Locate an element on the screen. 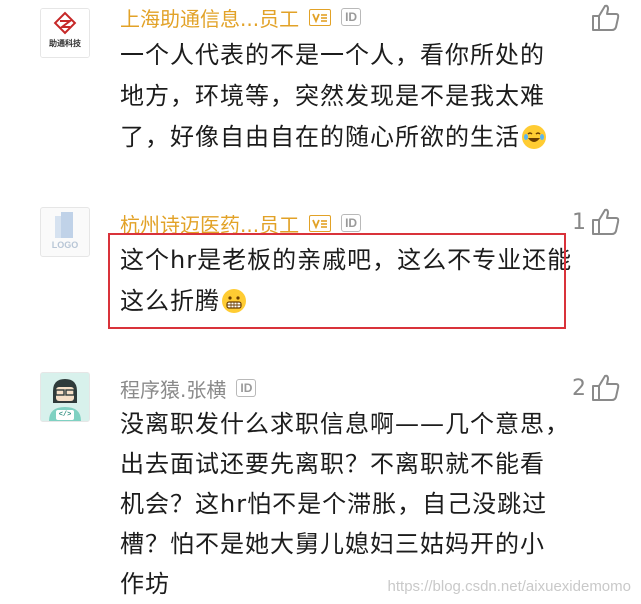  author-row: 上海助通信息...员工 ID is located at coordinates (241, 17).